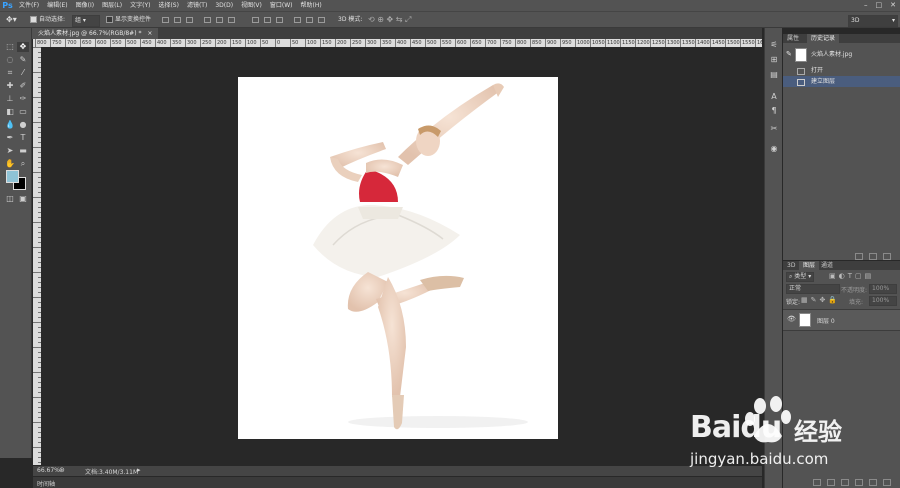 The image size is (900, 488). Describe the element at coordinates (140, 5) in the screenshot. I see `menu-item-4: 文字(Y)` at that location.